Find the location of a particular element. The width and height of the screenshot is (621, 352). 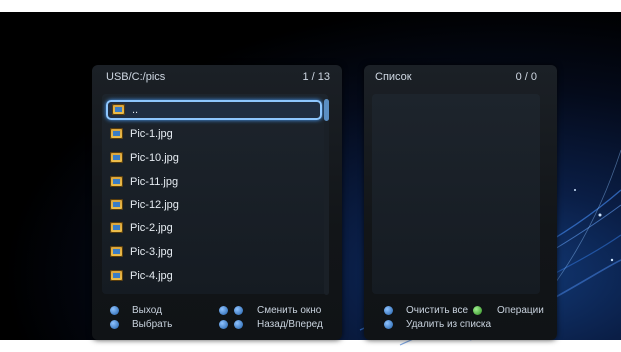

arrow-left-icon is located at coordinates (223, 310).